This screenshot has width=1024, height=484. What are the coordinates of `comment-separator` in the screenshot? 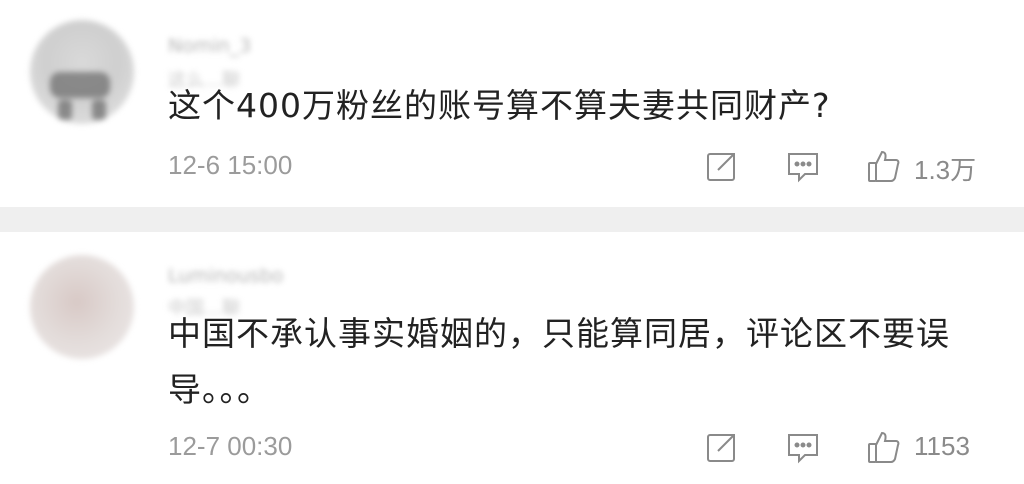 It's located at (512, 219).